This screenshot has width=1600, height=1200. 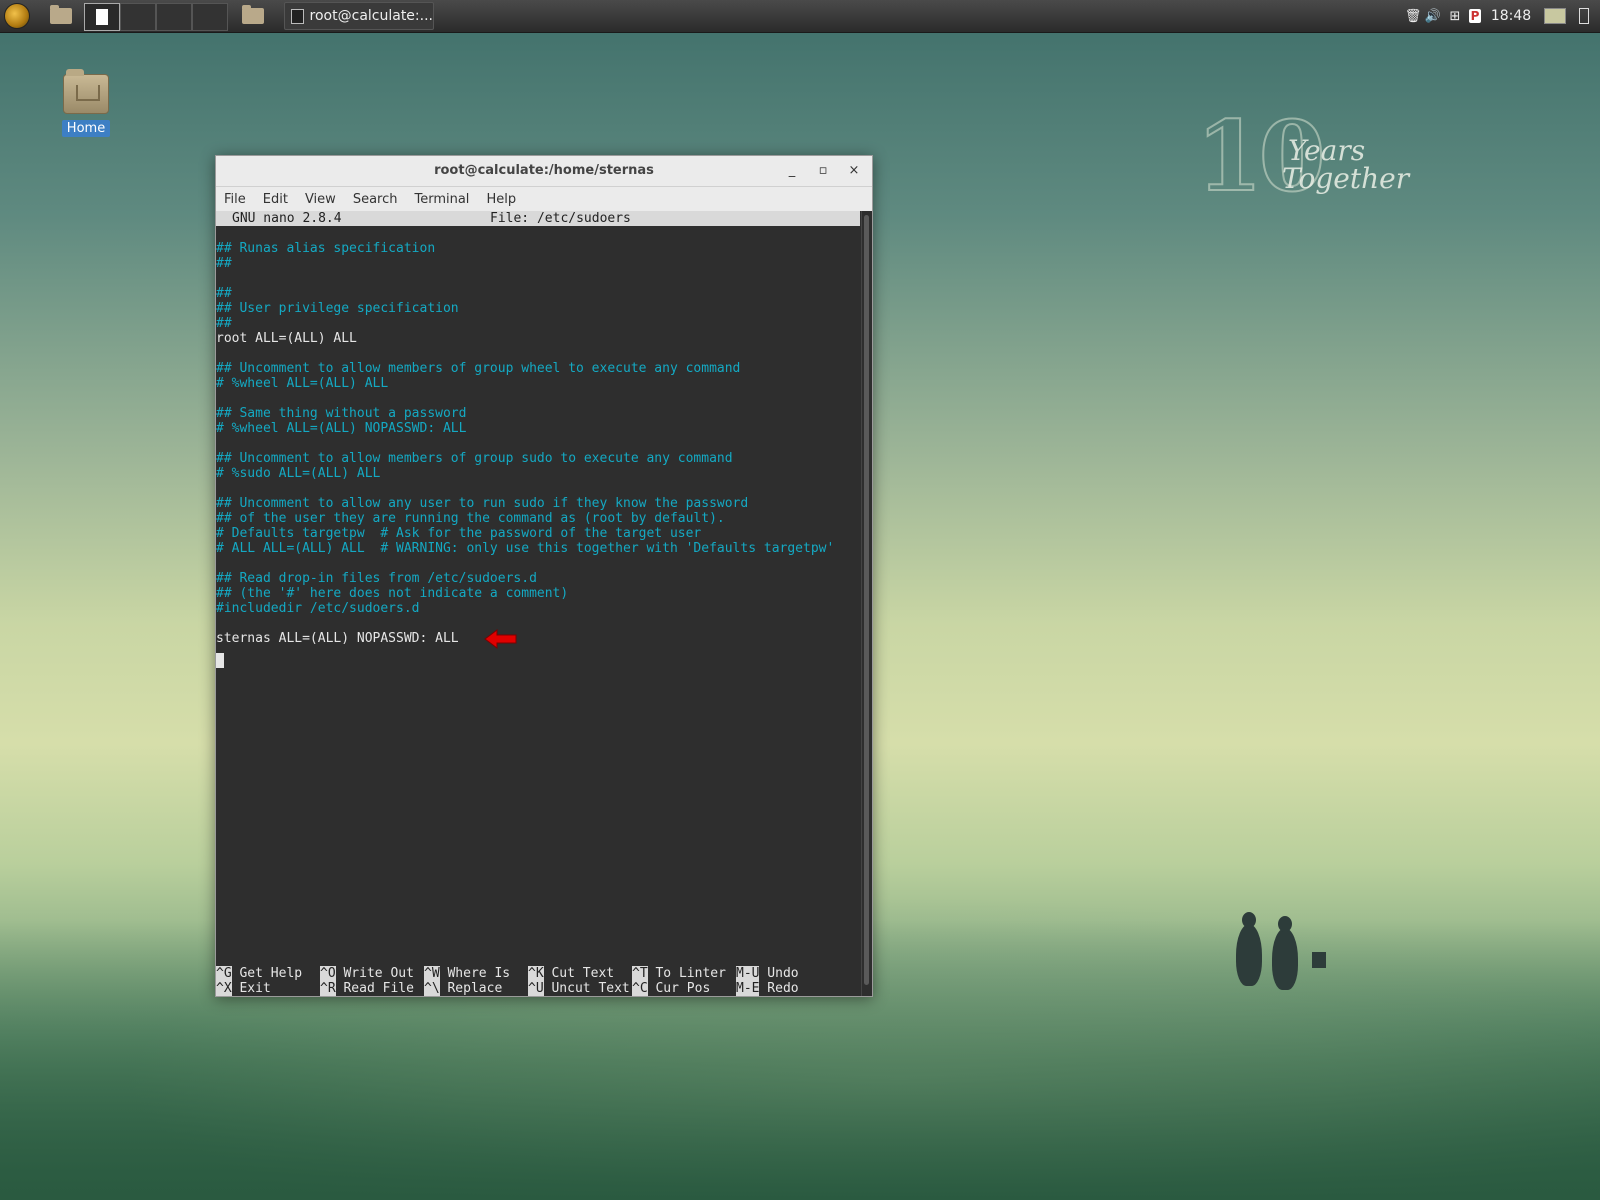 I want to click on shortcut-uncut-text: ^U Uncut Text, so click(x=579, y=988).